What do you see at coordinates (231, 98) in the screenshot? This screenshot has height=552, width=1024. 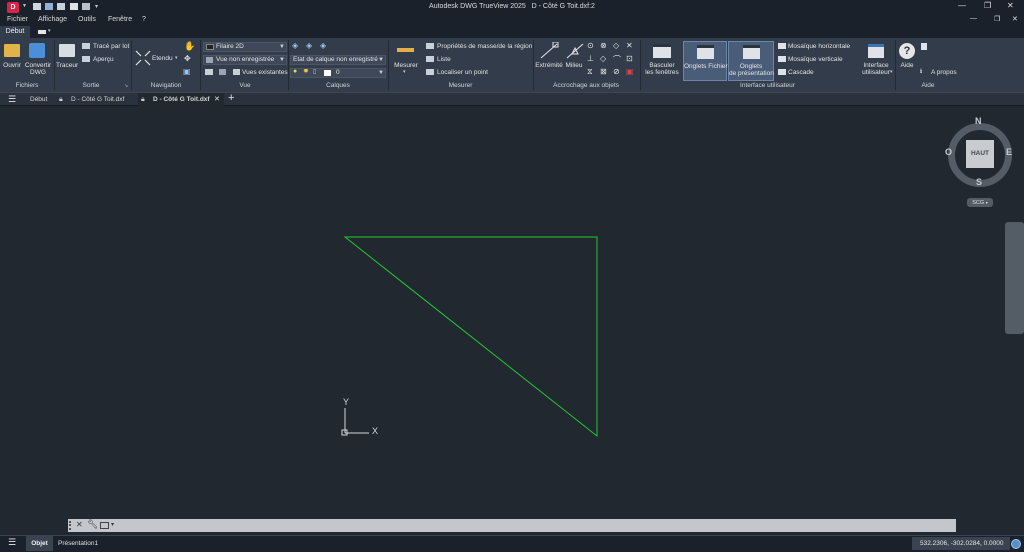 I see `new-tab-plus-icon: +` at bounding box center [231, 98].